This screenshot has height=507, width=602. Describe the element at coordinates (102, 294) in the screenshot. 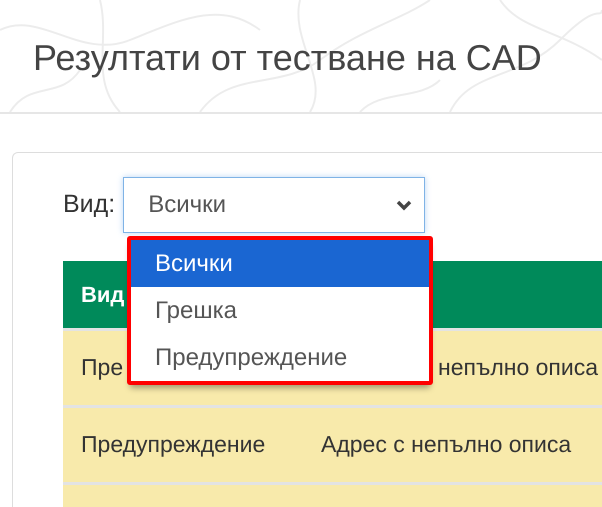

I see `column-header: Вид` at that location.